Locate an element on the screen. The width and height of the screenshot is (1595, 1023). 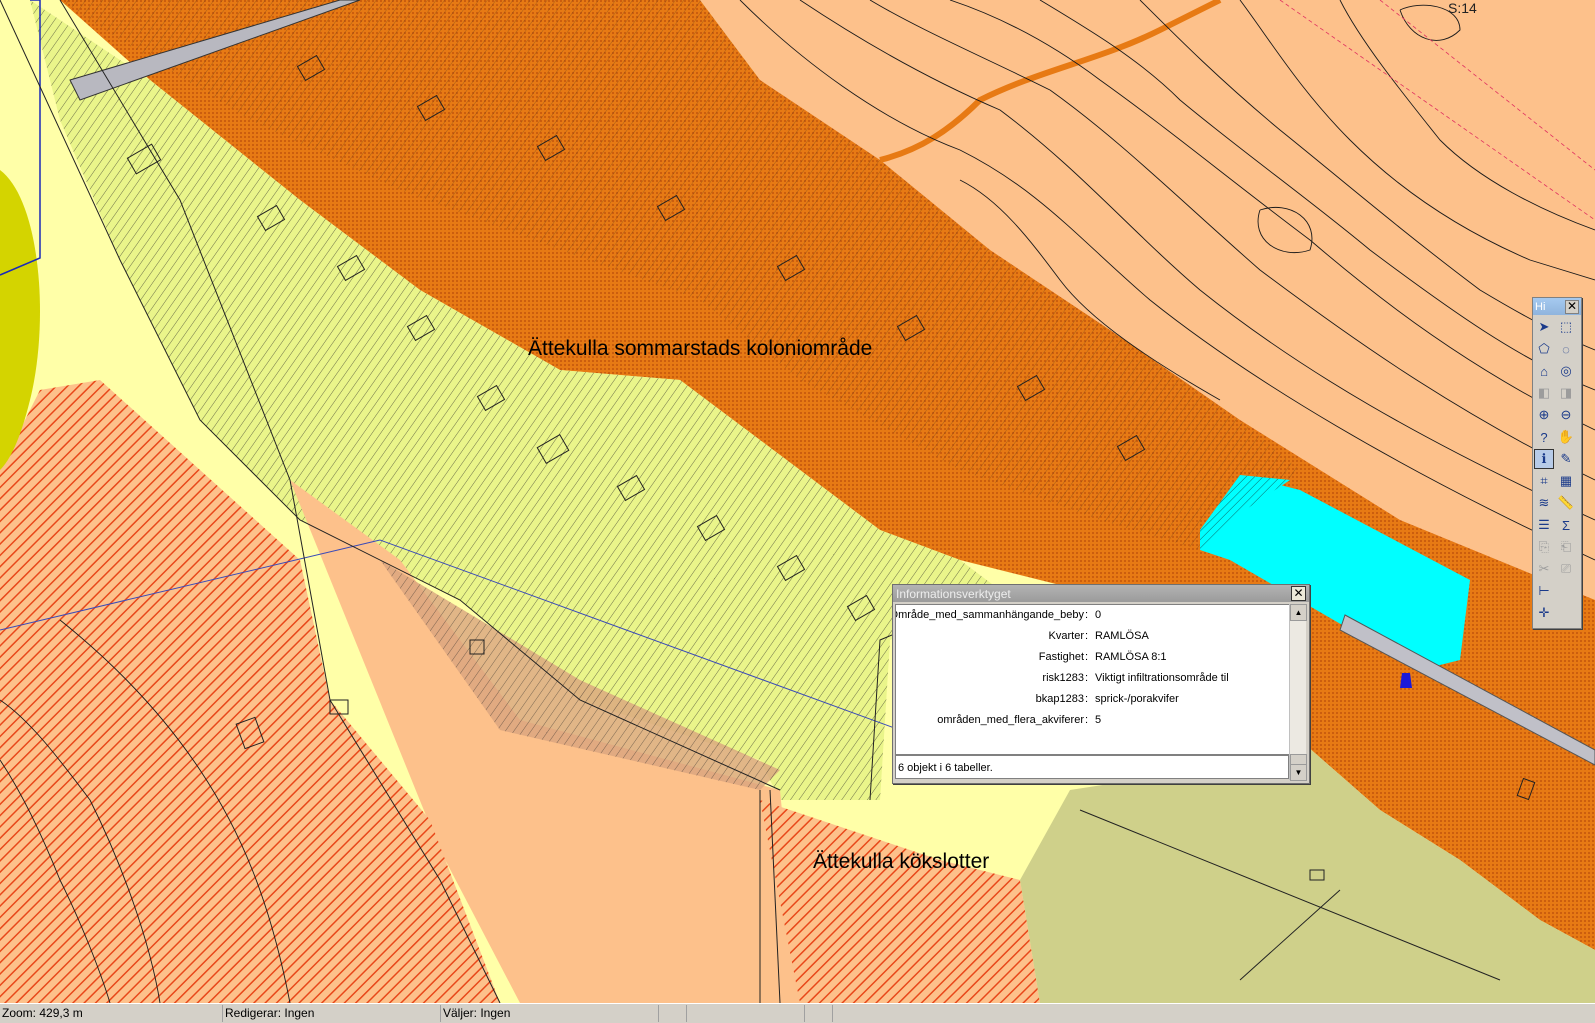
tool-palette-titlebar: Hi ✕ is located at coordinates (1557, 306).